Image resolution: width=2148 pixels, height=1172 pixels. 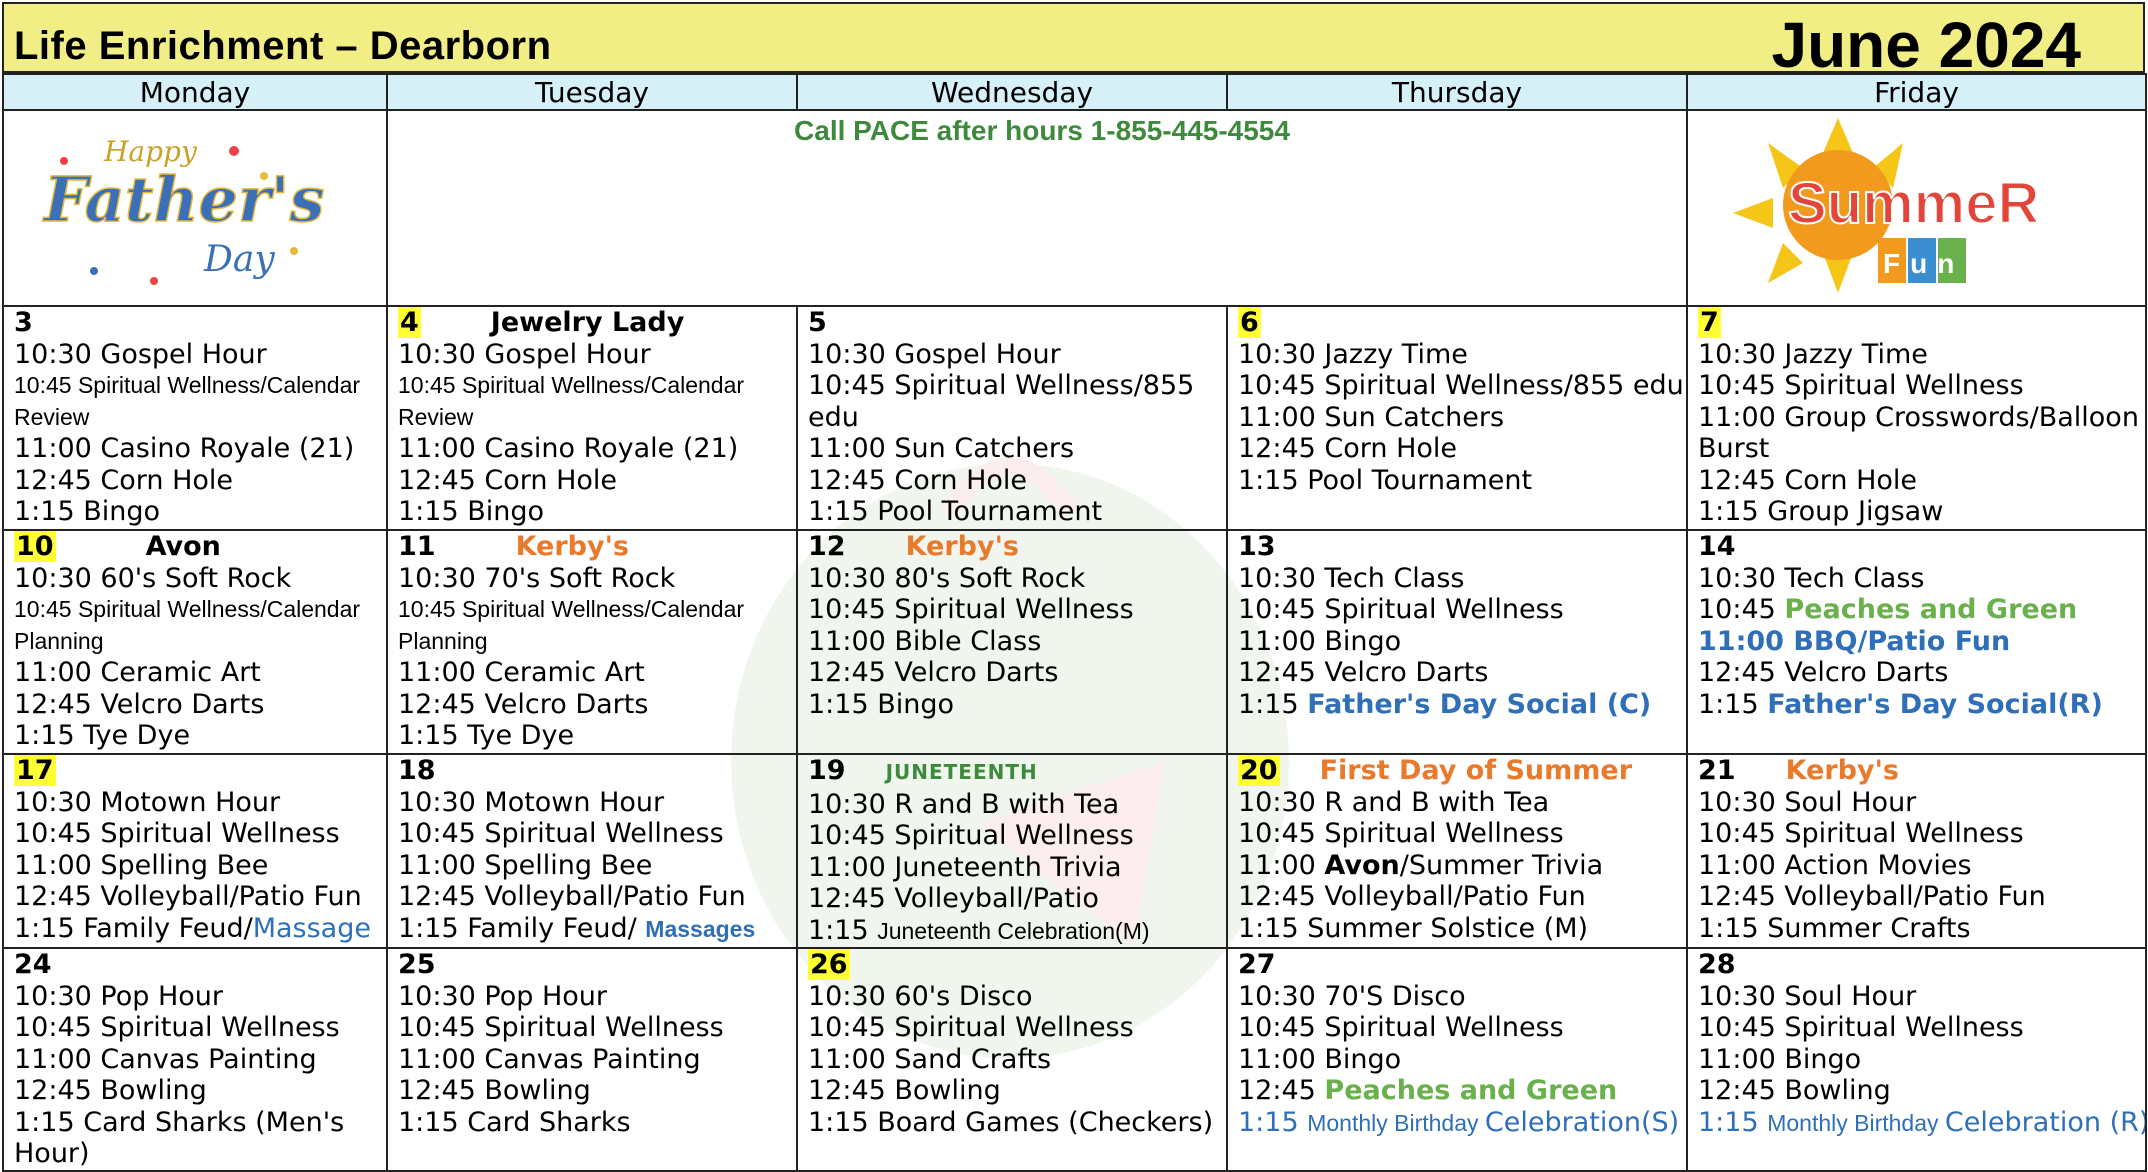 I want to click on activity: 1:15 Family Feud/ Massages, so click(x=596, y=929).